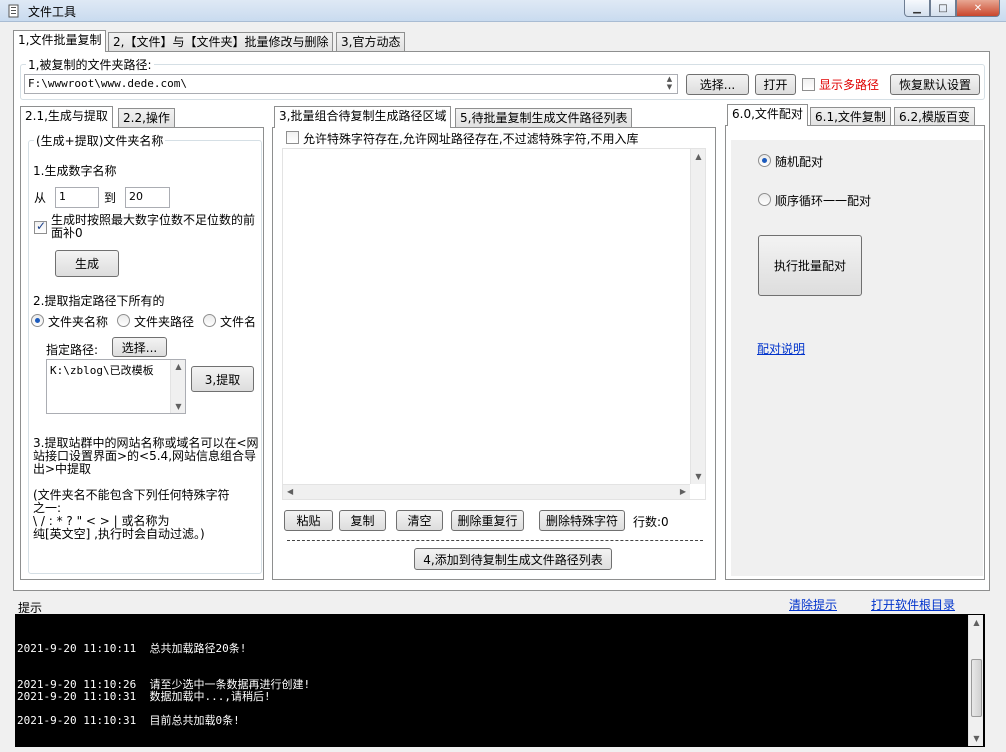 The width and height of the screenshot is (1006, 752). What do you see at coordinates (419, 520) in the screenshot?
I see `clear-button: 清空` at bounding box center [419, 520].